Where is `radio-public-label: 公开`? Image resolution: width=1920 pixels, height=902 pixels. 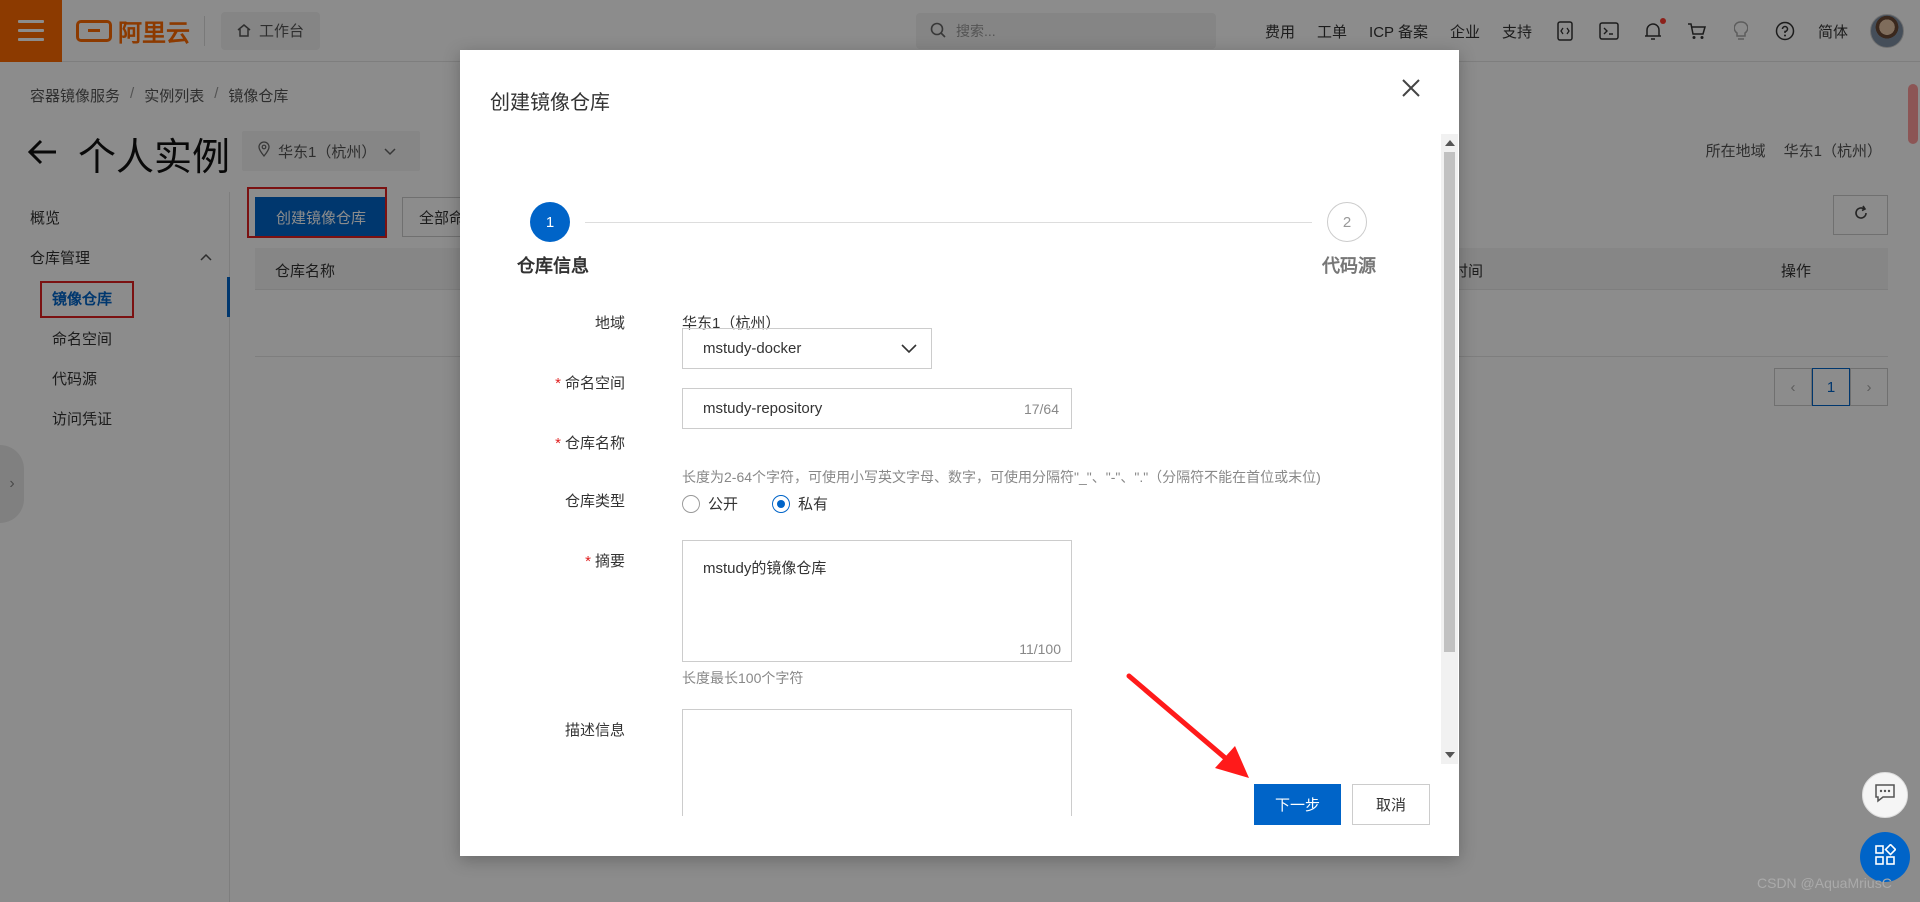
radio-public-label: 公开 is located at coordinates (723, 503).